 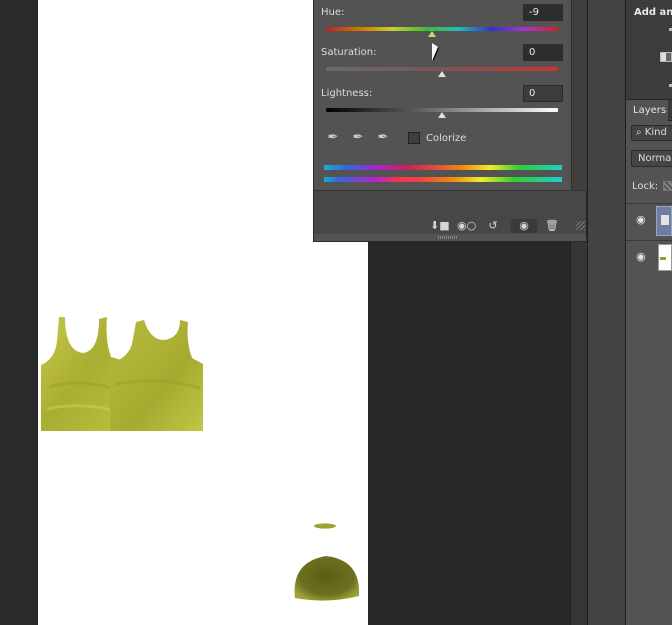 I want to click on tab-layers: Layers, so click(x=647, y=110).